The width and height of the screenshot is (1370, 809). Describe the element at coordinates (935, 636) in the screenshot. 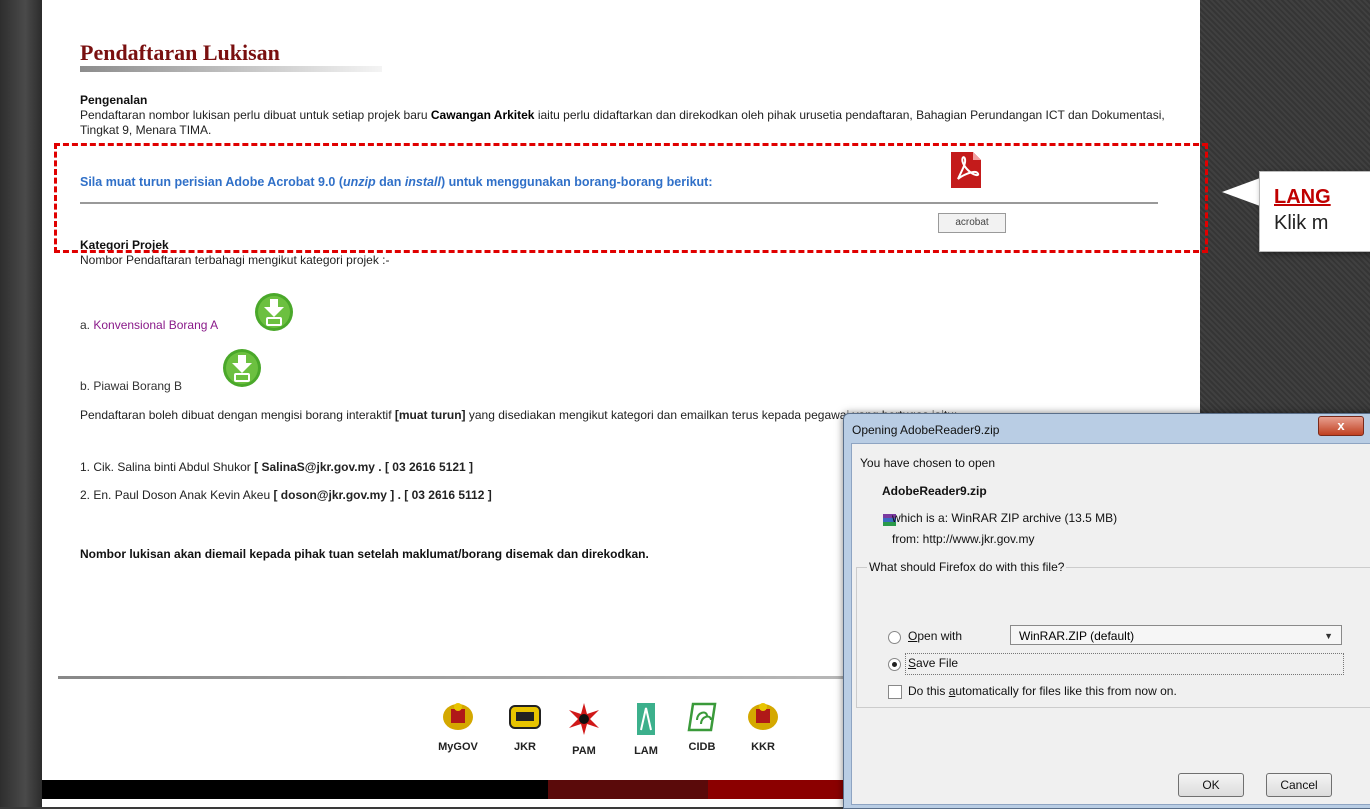

I see `open-with-label: Open with` at that location.